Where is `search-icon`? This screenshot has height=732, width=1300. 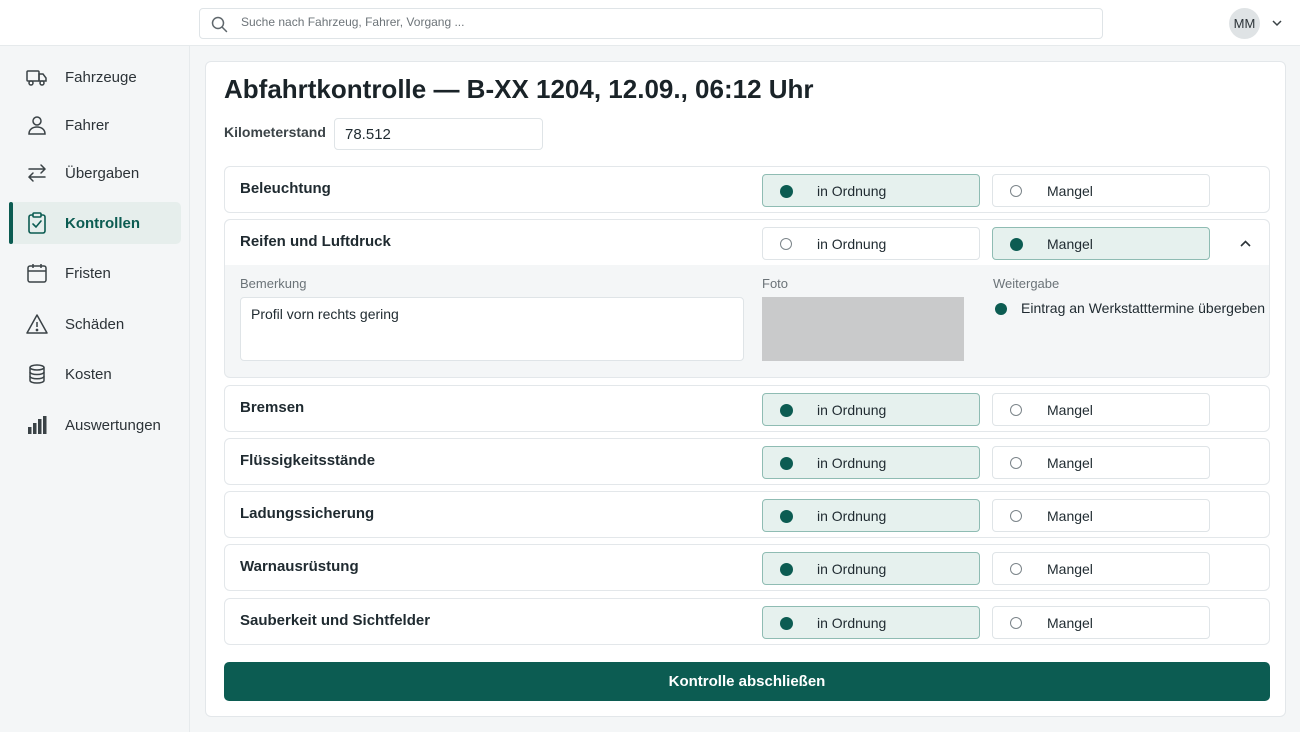 search-icon is located at coordinates (219, 24).